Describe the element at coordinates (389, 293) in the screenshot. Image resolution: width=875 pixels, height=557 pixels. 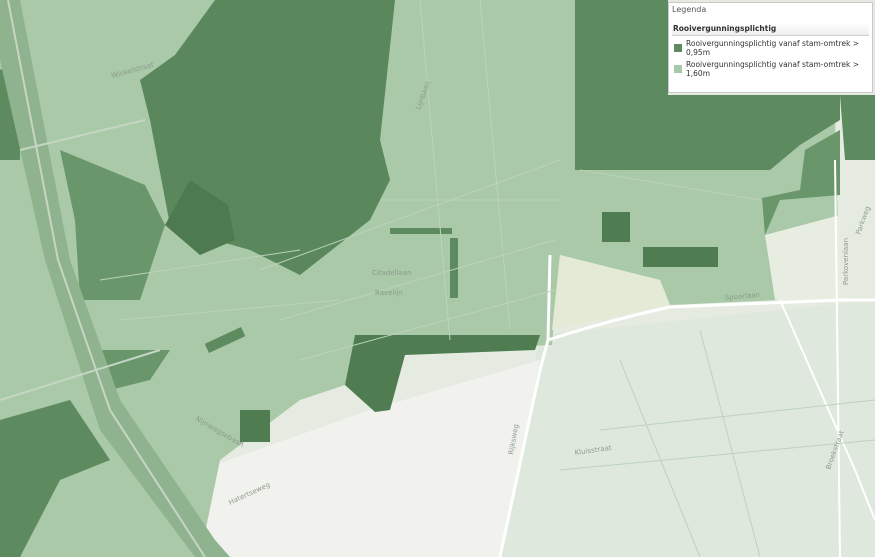
I see `street-label: Ravelijn` at that location.